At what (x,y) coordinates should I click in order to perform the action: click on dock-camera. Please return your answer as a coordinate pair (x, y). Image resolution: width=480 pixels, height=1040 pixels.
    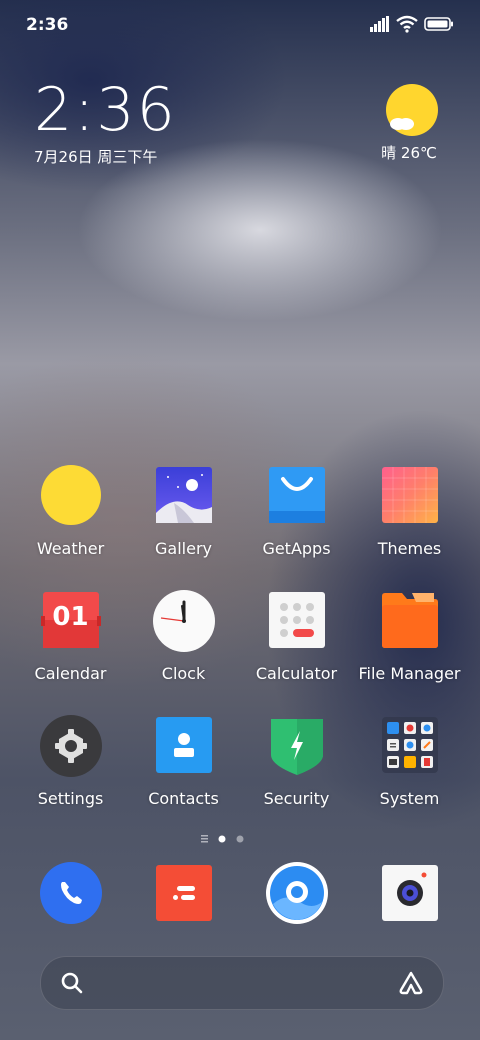
    Looking at the image, I should click on (410, 893).